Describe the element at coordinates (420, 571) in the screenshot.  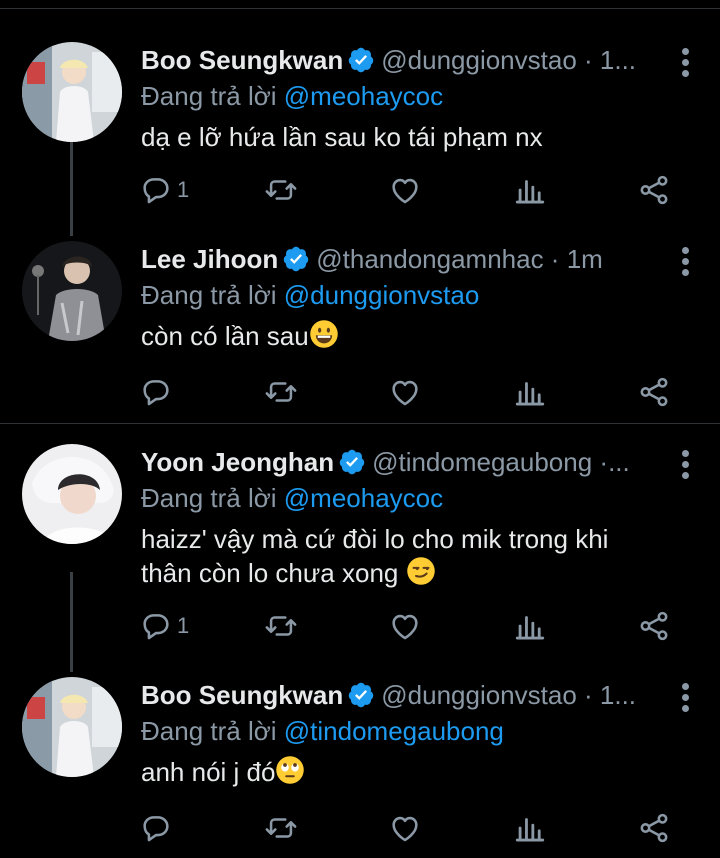
I see `smirking-face-icon` at that location.